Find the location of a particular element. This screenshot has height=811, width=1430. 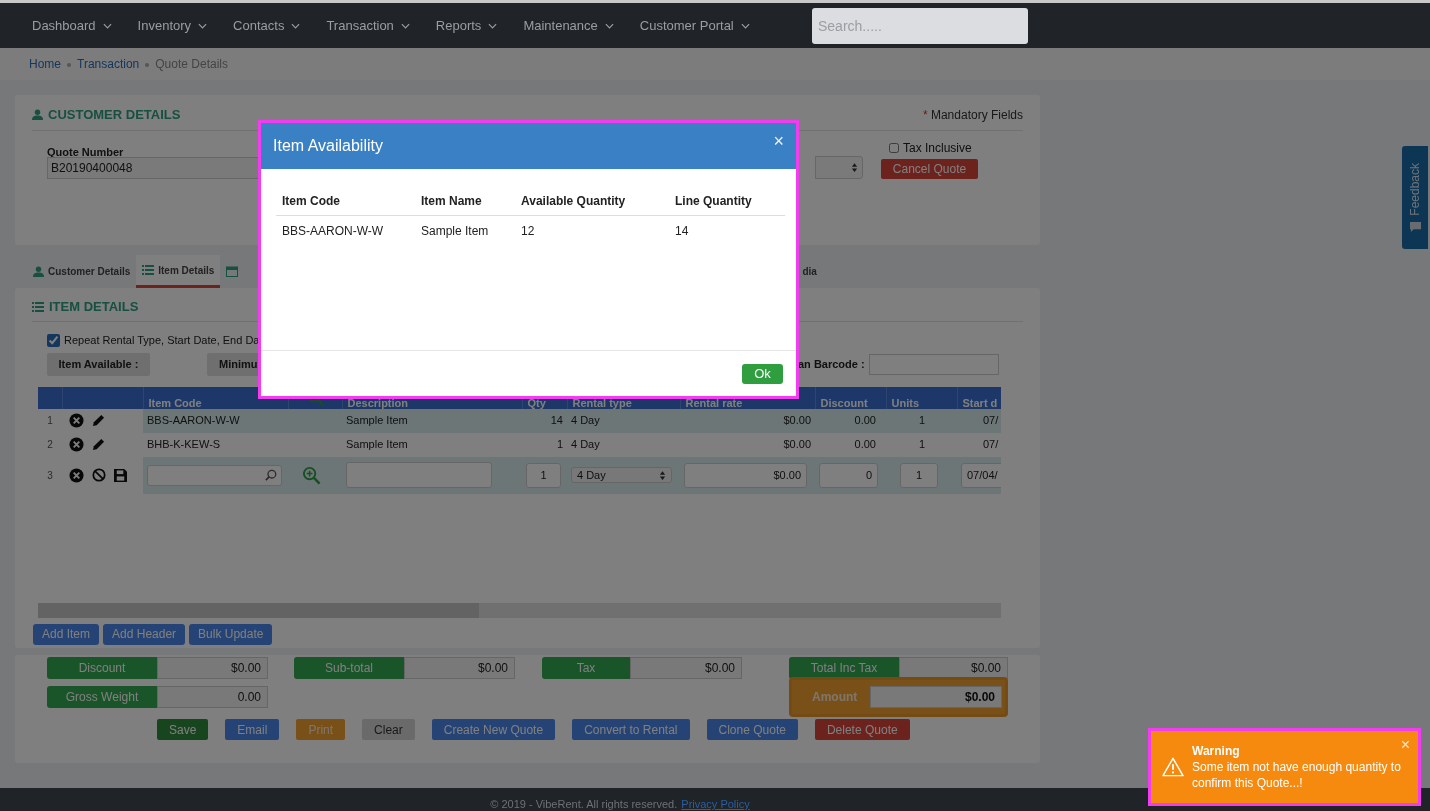

toast-title: Warning is located at coordinates (1216, 751).